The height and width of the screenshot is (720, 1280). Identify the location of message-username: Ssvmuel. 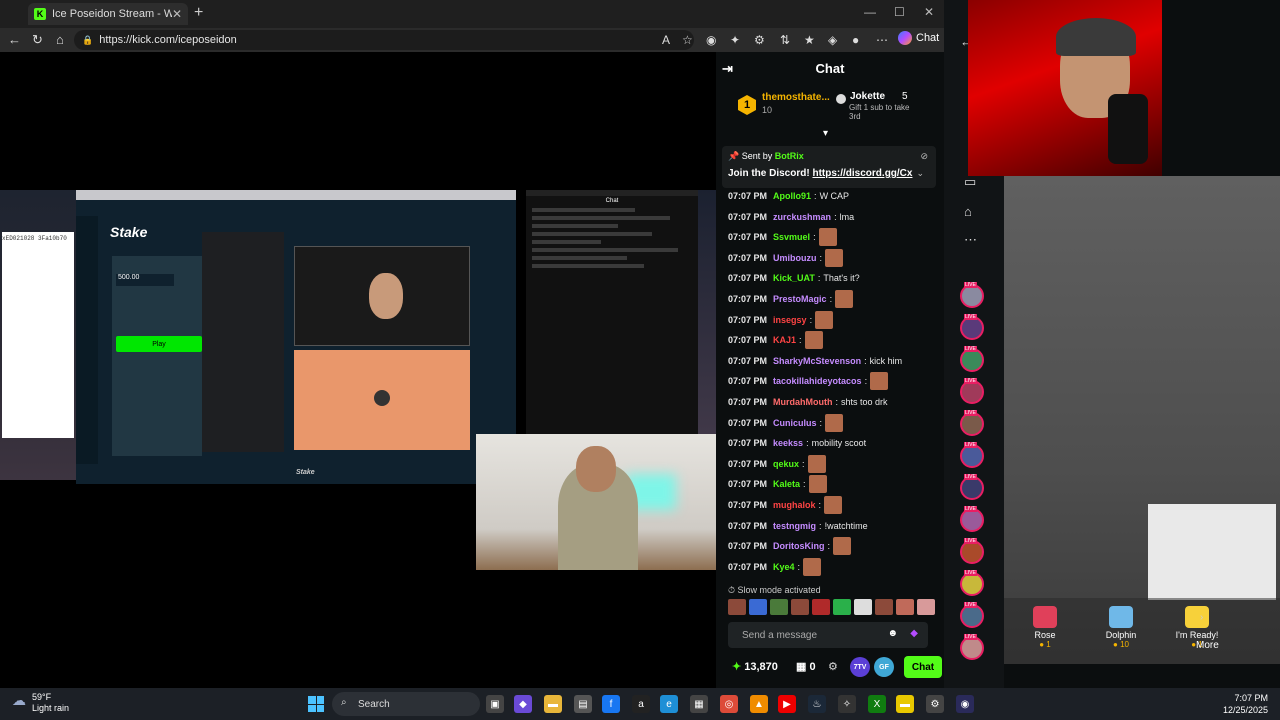
(791, 237).